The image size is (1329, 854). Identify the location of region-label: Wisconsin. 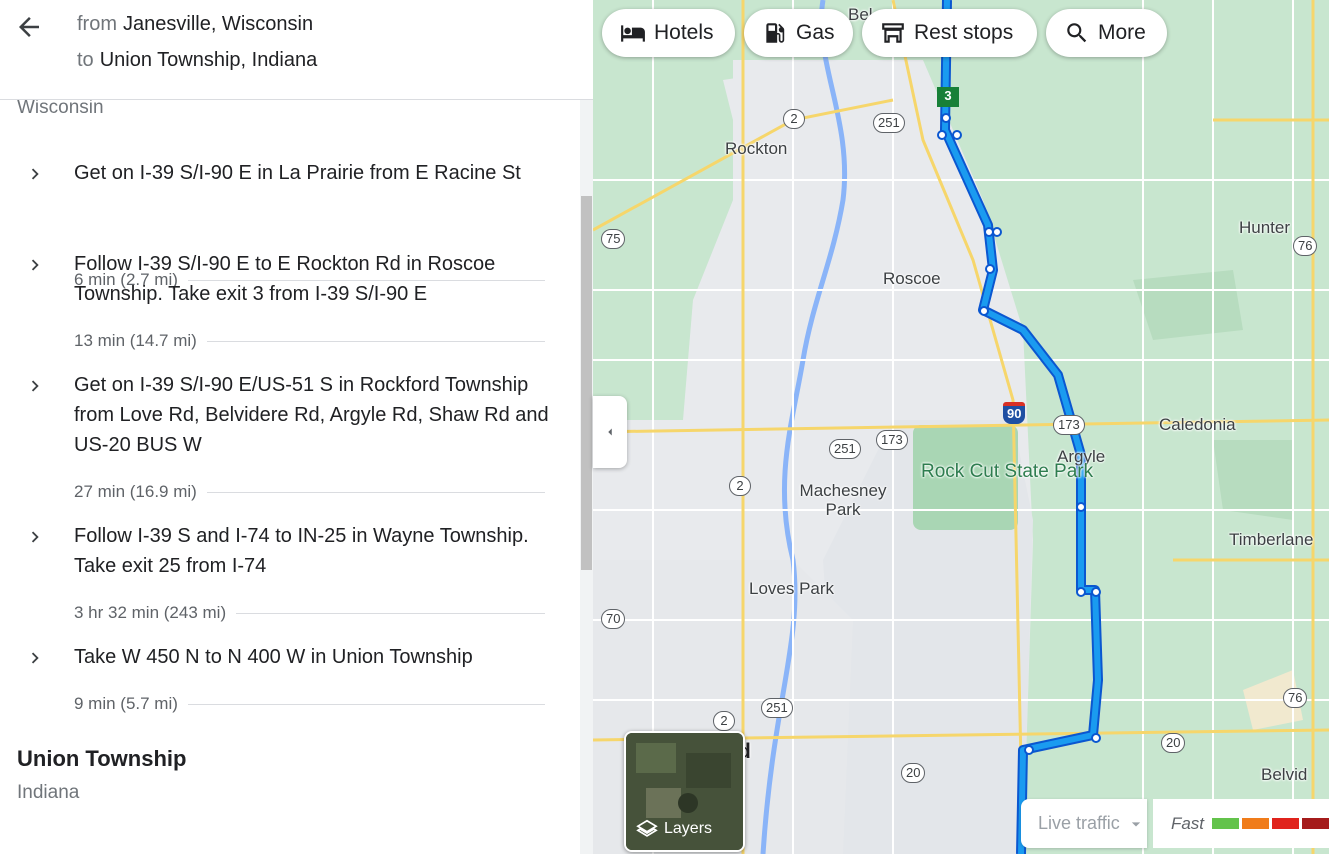
(60, 109).